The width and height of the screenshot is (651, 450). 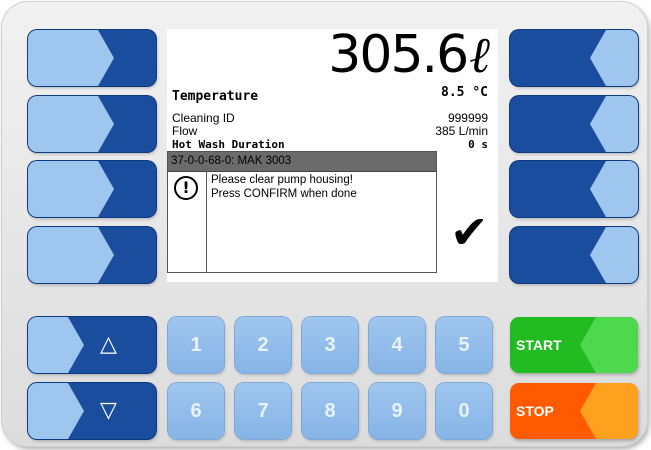 What do you see at coordinates (92, 411) in the screenshot?
I see `down-key: ▽` at bounding box center [92, 411].